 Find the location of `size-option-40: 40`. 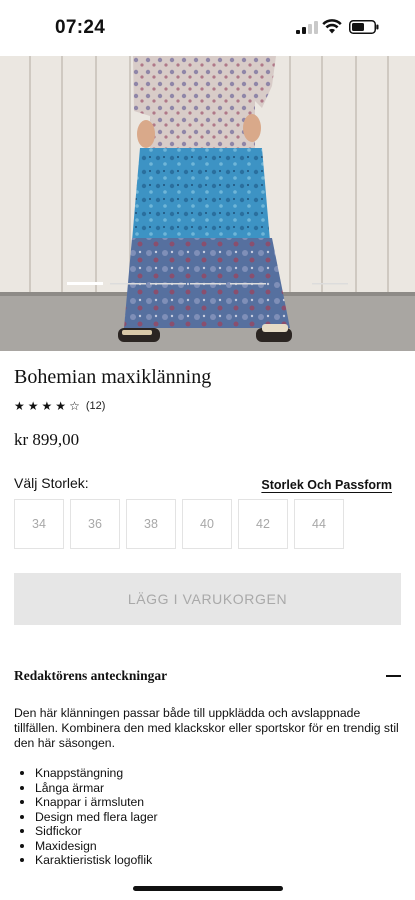

size-option-40: 40 is located at coordinates (207, 524).